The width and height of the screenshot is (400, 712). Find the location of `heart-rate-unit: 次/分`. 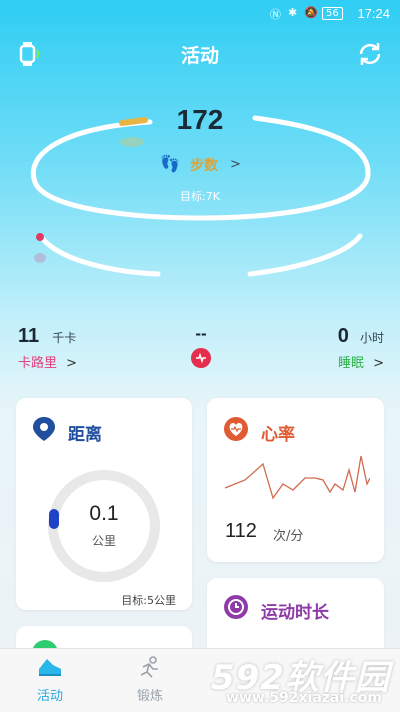

heart-rate-unit: 次/分 is located at coordinates (288, 536).